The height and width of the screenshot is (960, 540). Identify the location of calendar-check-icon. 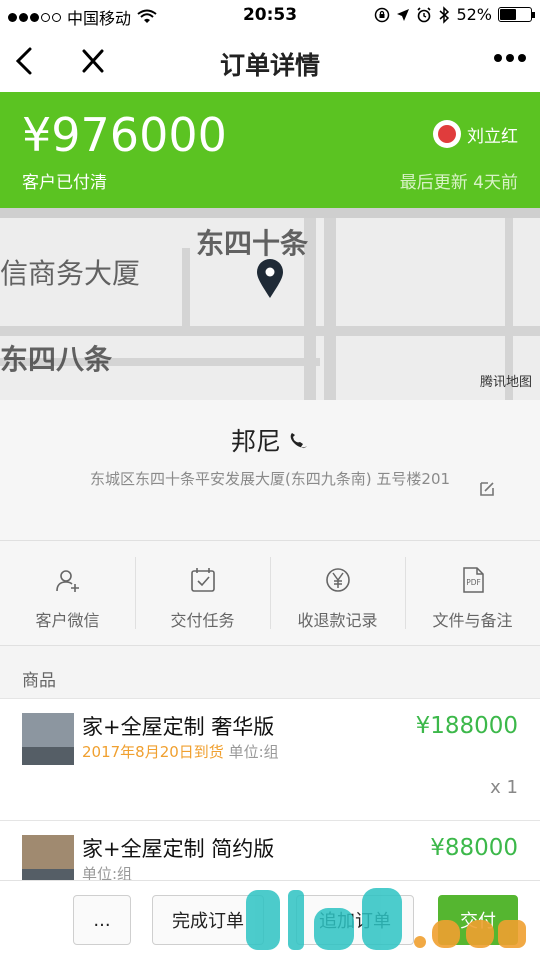
(202, 580).